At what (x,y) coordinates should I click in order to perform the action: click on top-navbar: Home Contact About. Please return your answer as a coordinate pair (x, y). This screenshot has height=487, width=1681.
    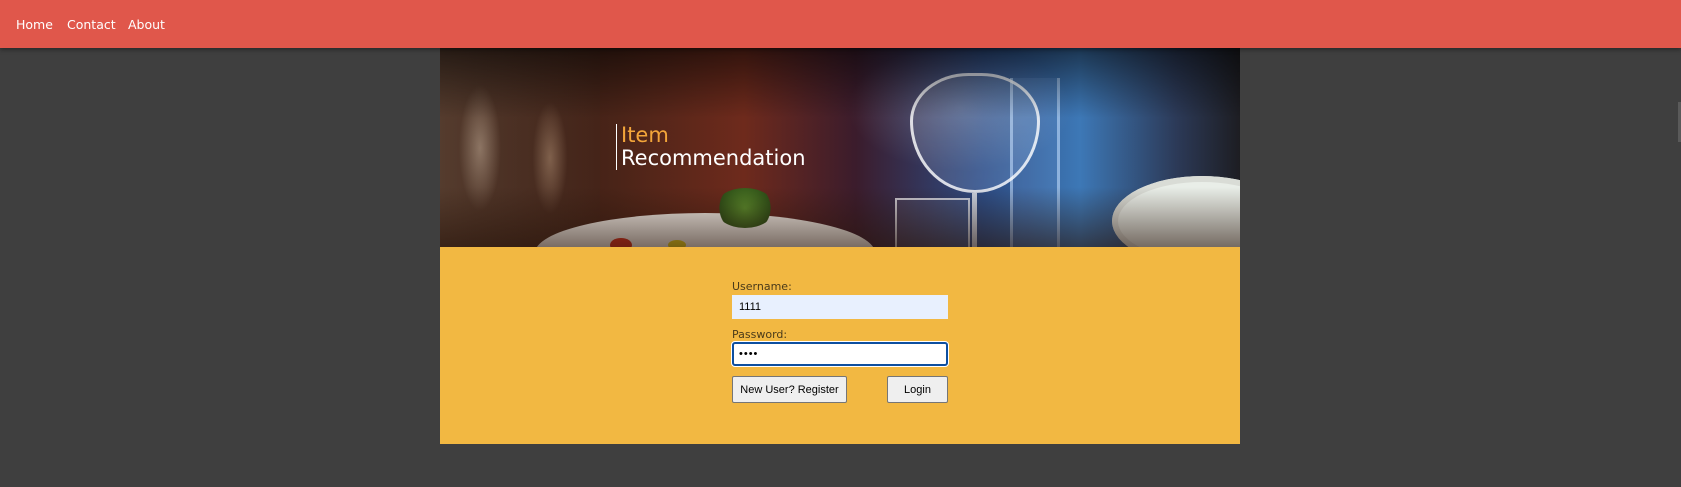
    Looking at the image, I should click on (840, 24).